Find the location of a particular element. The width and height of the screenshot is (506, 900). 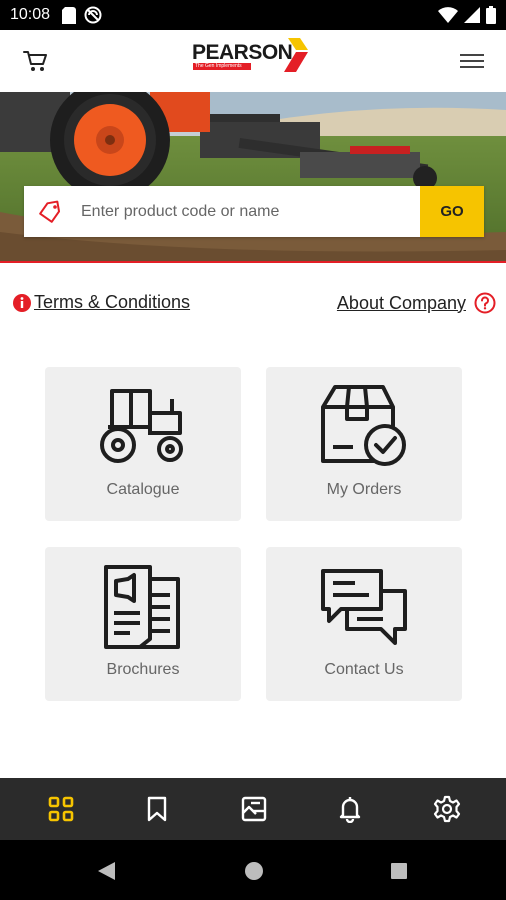

sd-card-icon is located at coordinates (69, 15).